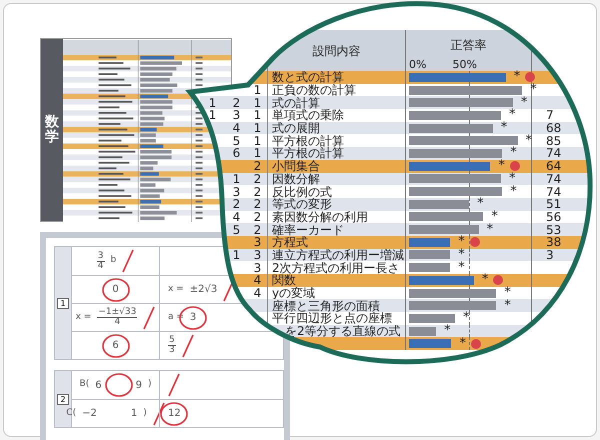  Describe the element at coordinates (174, 414) in the screenshot. I see `answer-value: 12` at that location.